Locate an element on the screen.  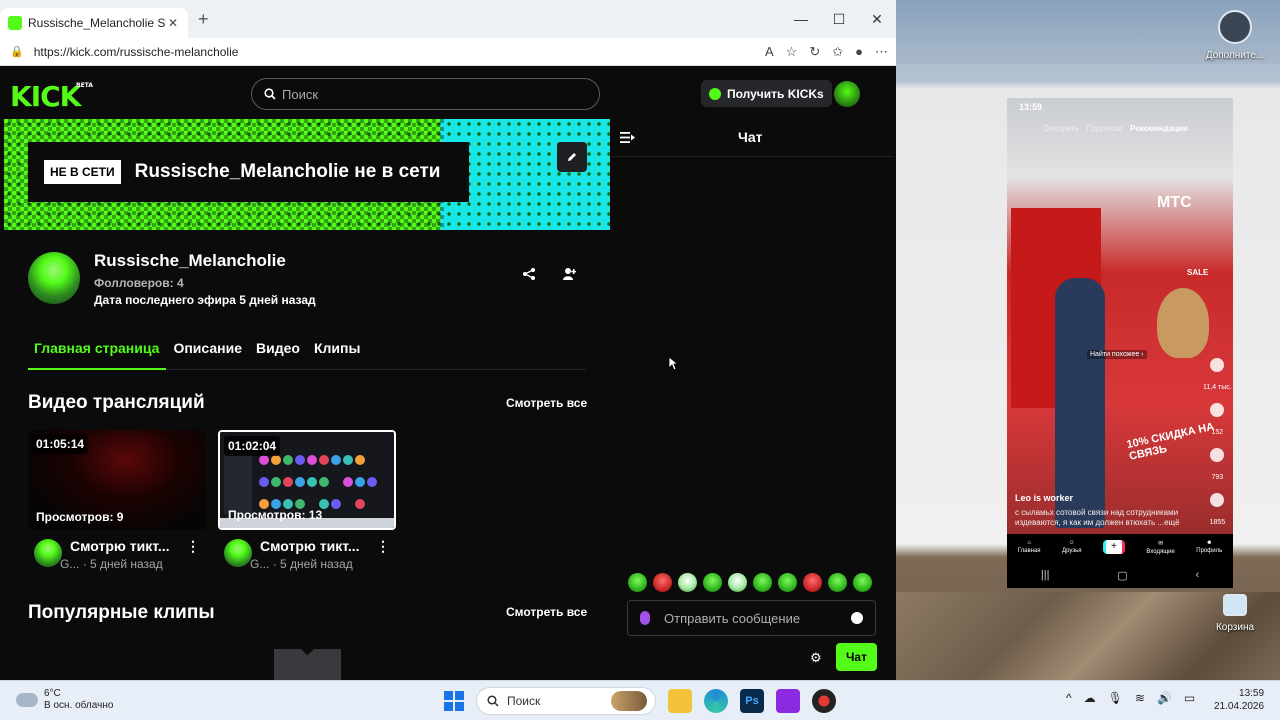
kick-logo: KICK BETA is located at coordinates (51, 96).